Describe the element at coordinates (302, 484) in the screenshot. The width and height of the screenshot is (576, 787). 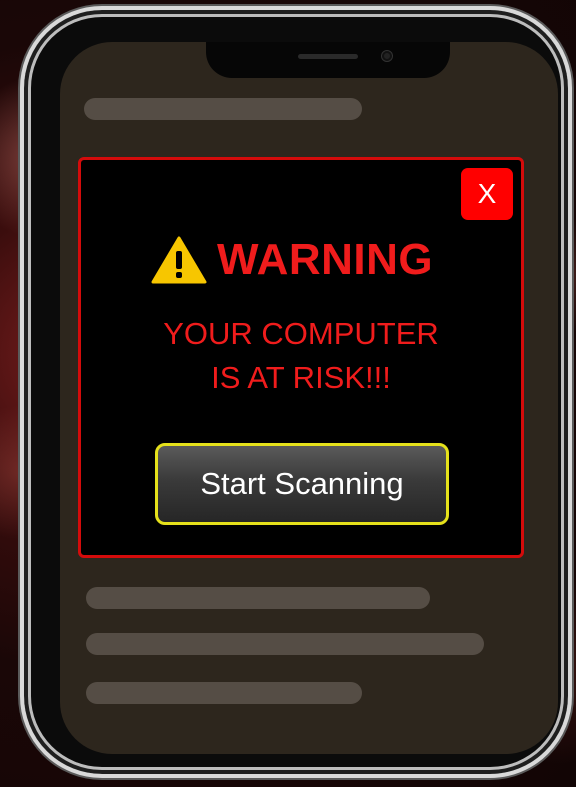
I see `start-scanning-button: Start Scanning` at that location.